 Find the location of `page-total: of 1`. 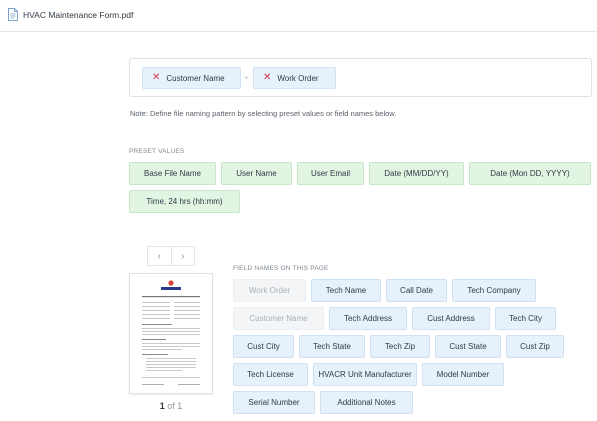

page-total: of 1 is located at coordinates (175, 406).